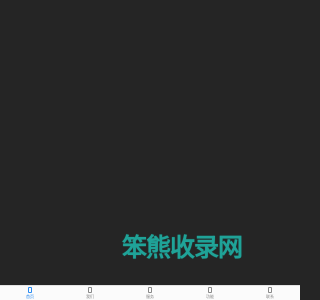  I want to click on tab-contact: 联系, so click(270, 293).